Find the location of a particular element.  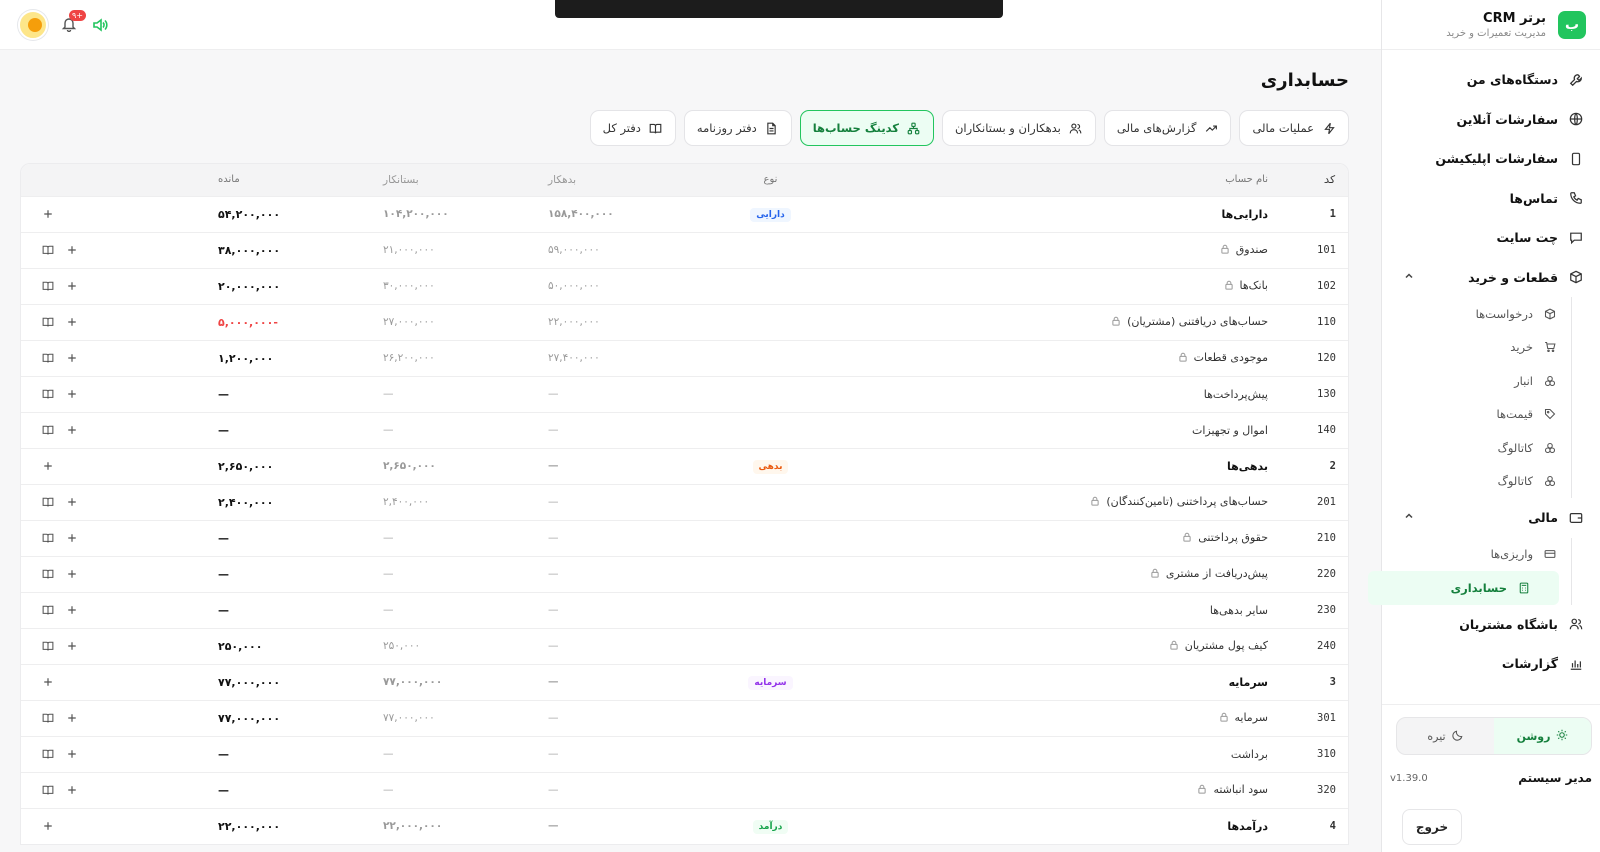

sidebar-item-app-orders: سفارشات اپلیکیشن is located at coordinates (1491, 159).